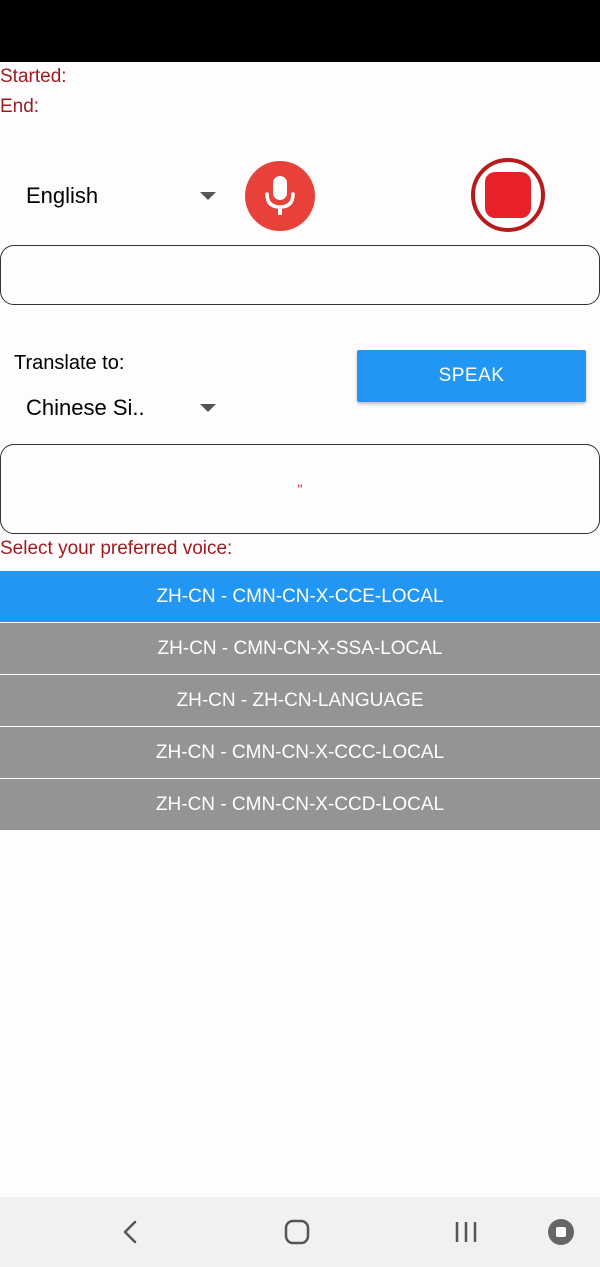  I want to click on translated-text-output: ", so click(300, 489).